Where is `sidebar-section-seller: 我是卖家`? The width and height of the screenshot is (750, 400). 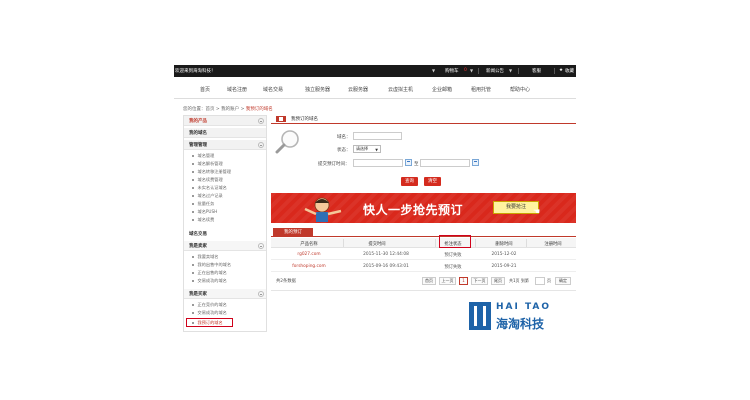 sidebar-section-seller: 我是卖家 is located at coordinates (225, 246).